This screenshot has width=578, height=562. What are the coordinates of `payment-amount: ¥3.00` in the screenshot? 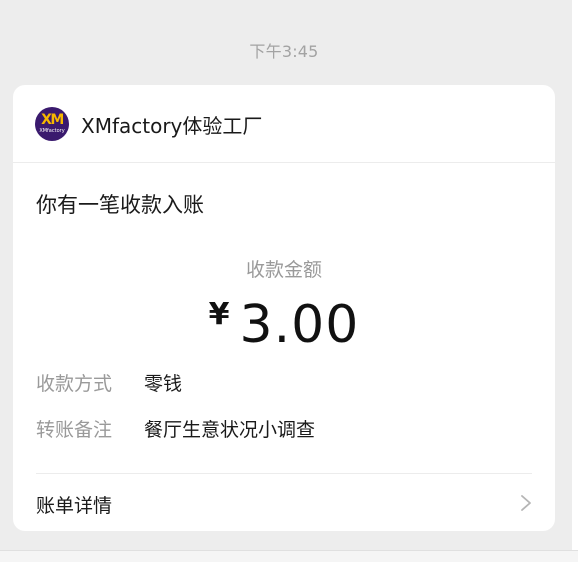 It's located at (284, 325).